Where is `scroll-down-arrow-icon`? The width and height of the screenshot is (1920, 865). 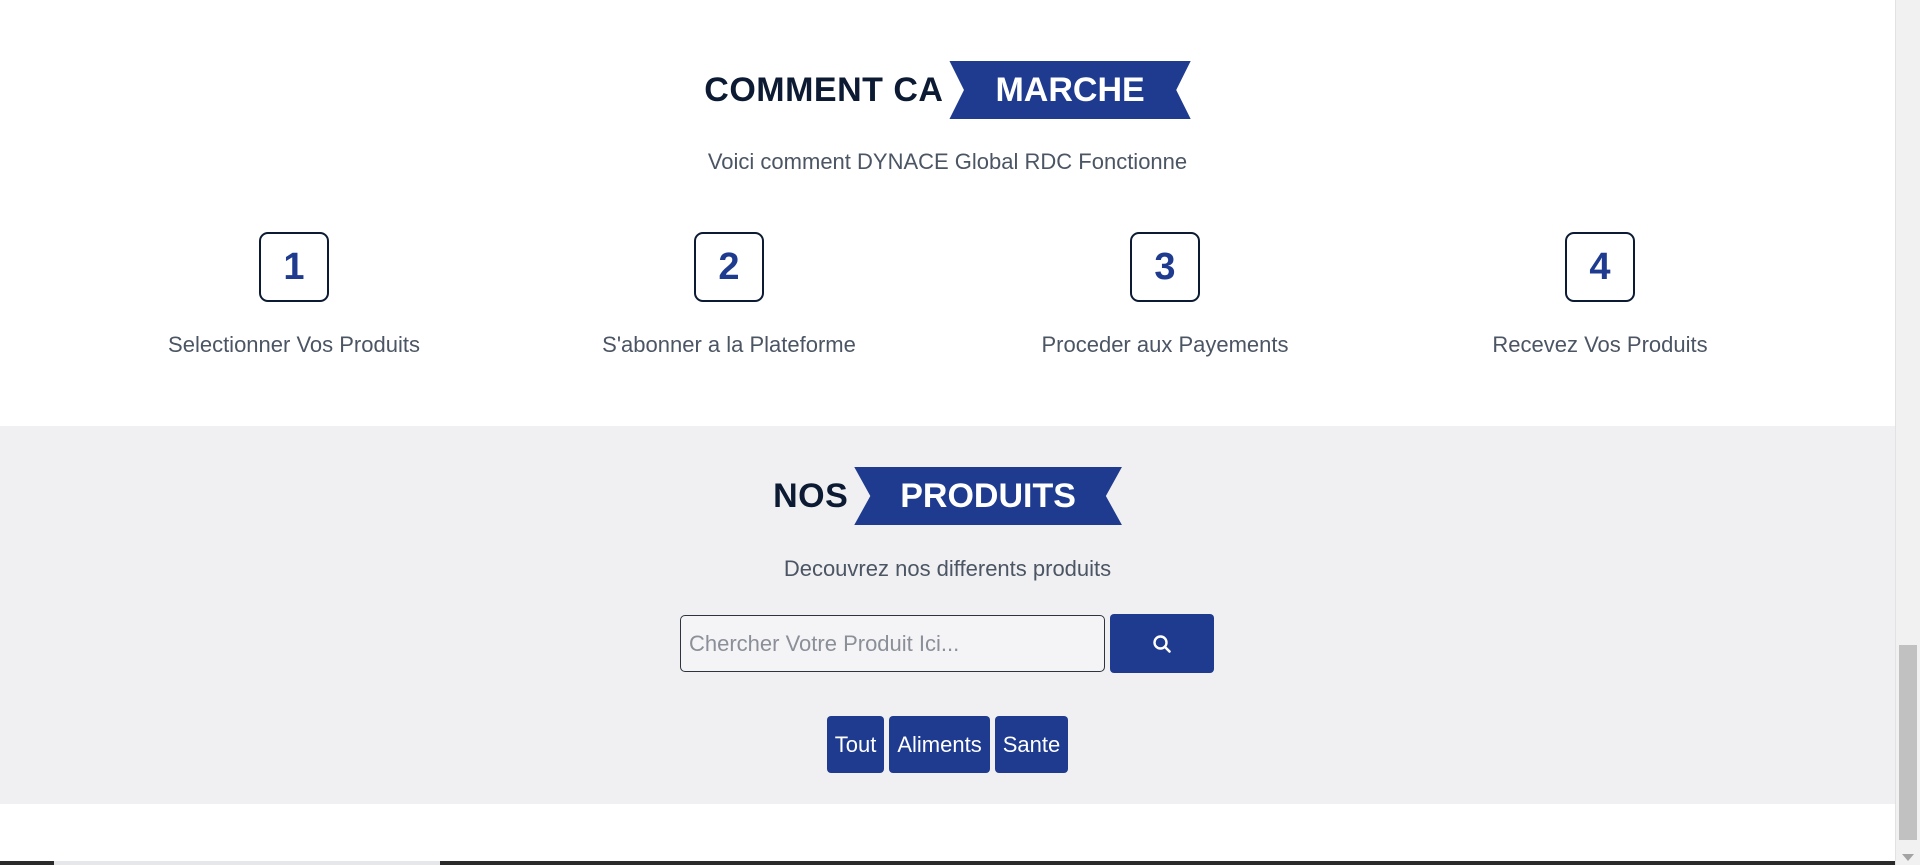
scroll-down-arrow-icon is located at coordinates (1908, 857).